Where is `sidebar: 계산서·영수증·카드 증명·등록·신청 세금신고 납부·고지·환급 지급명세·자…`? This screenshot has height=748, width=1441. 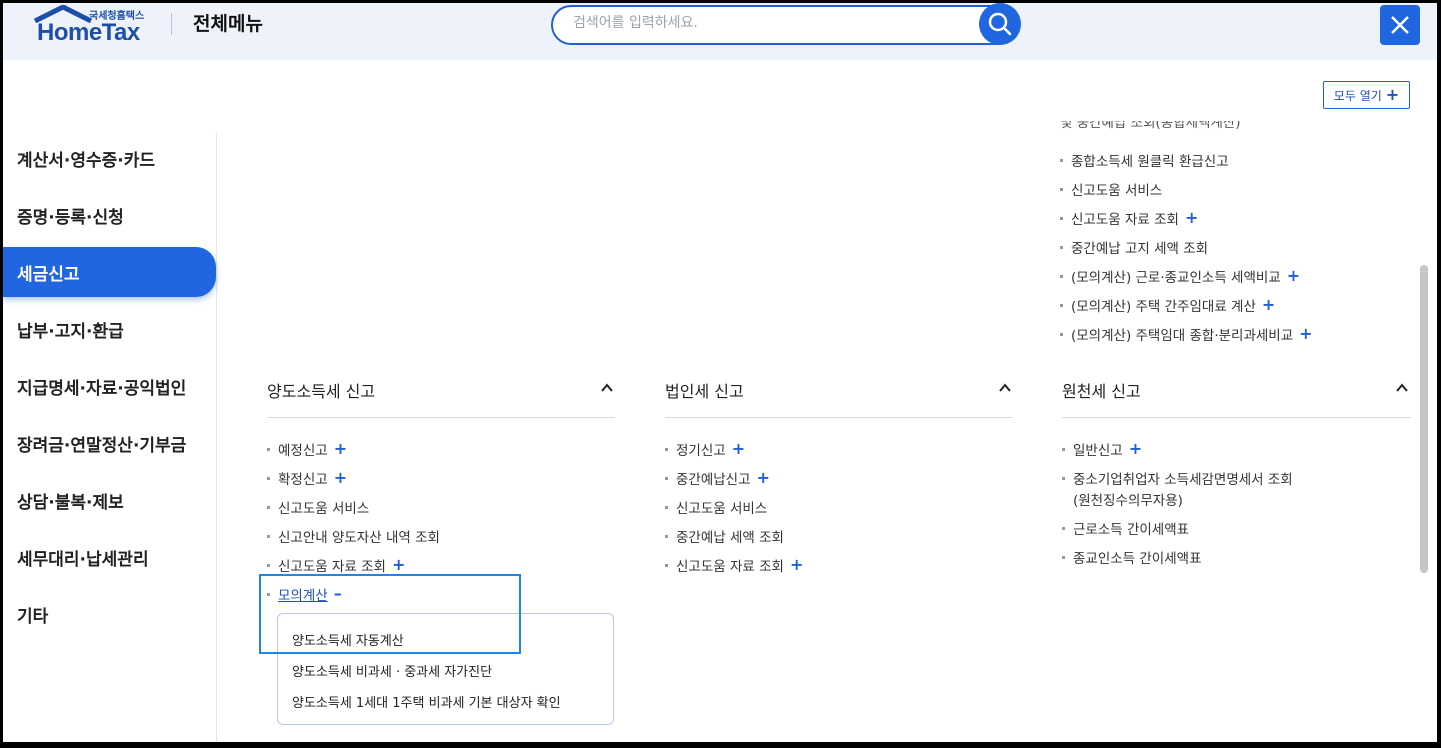 sidebar: 계산서·영수증·카드 증명·등록·신청 세금신고 납부·고지·환급 지급명세·자… is located at coordinates (110, 437).